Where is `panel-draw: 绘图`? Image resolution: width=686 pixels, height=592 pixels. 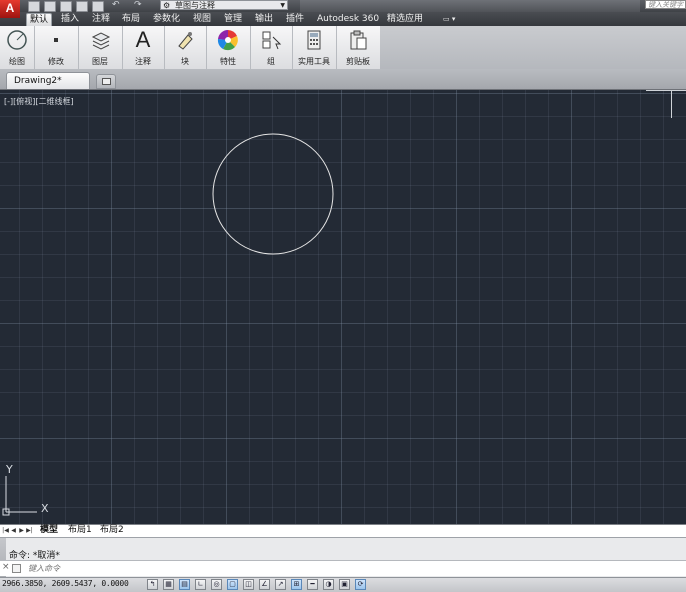
panel-draw: 绘图 is located at coordinates (17, 47).